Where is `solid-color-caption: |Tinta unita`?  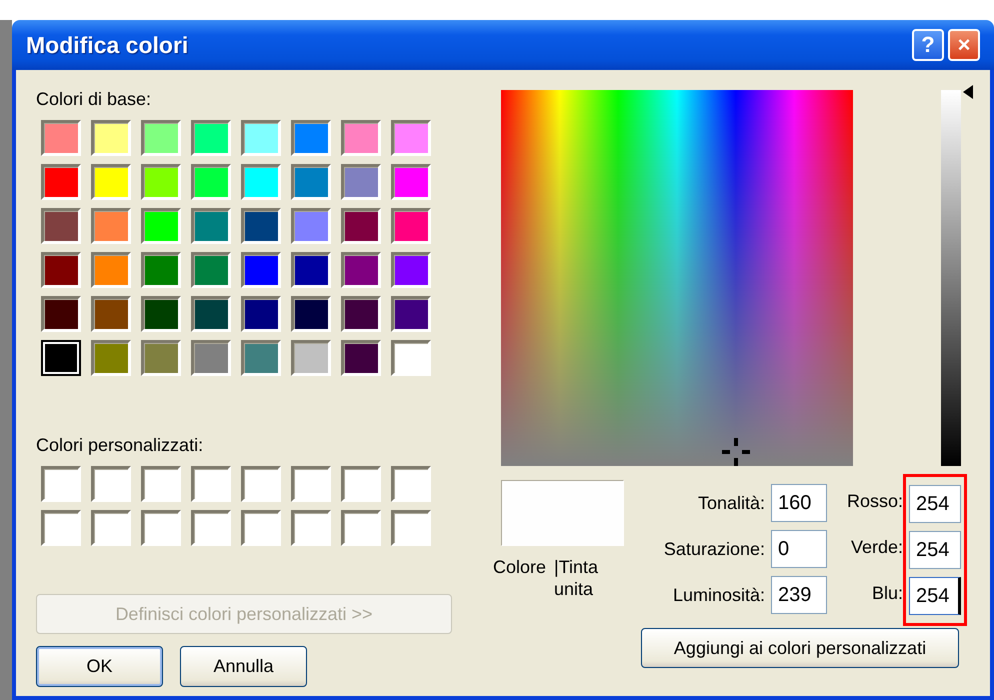
solid-color-caption: |Tinta unita is located at coordinates (577, 578).